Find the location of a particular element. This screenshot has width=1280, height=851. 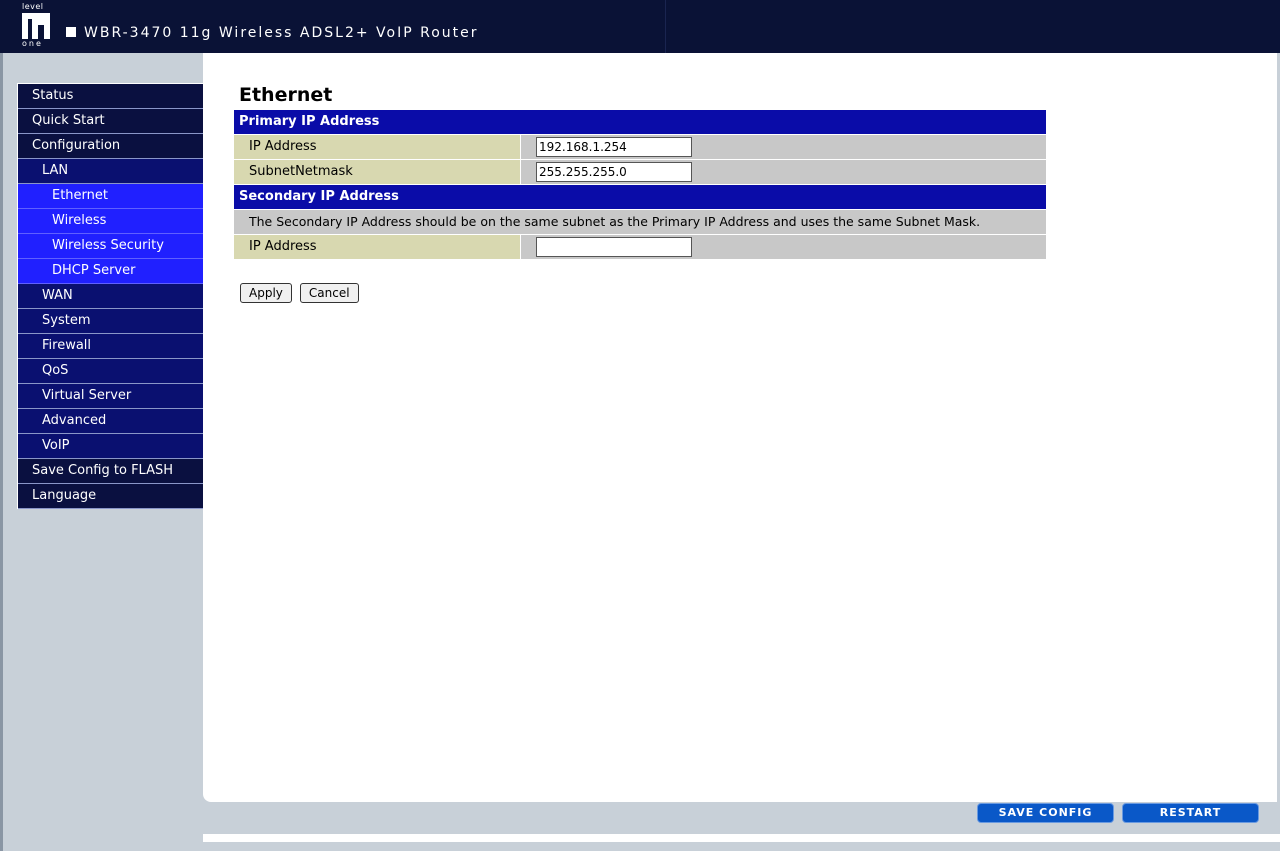

sidebar-item-system: System is located at coordinates (110, 321).